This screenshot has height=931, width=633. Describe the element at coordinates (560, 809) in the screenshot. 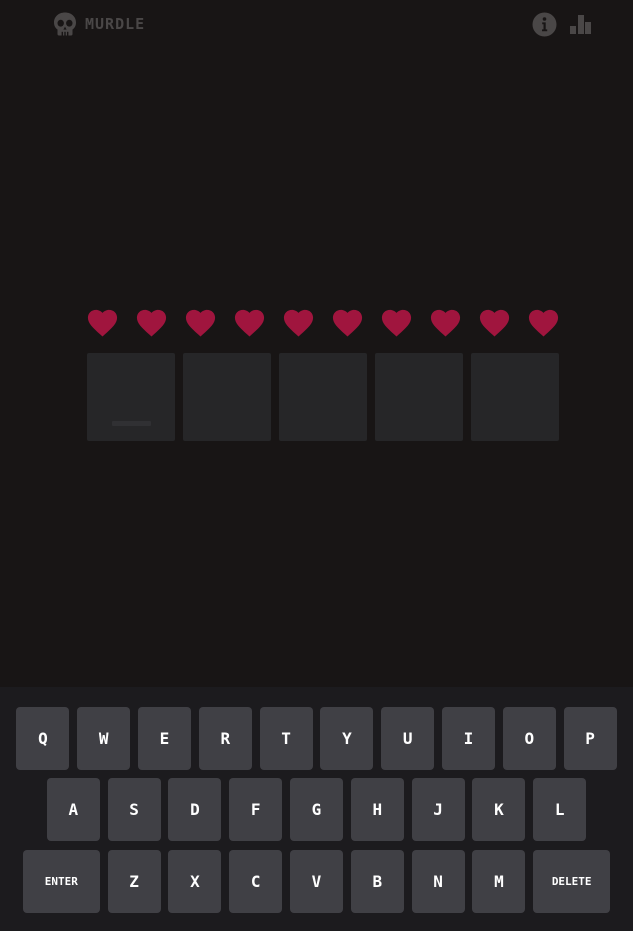

I see `key-l: L` at that location.